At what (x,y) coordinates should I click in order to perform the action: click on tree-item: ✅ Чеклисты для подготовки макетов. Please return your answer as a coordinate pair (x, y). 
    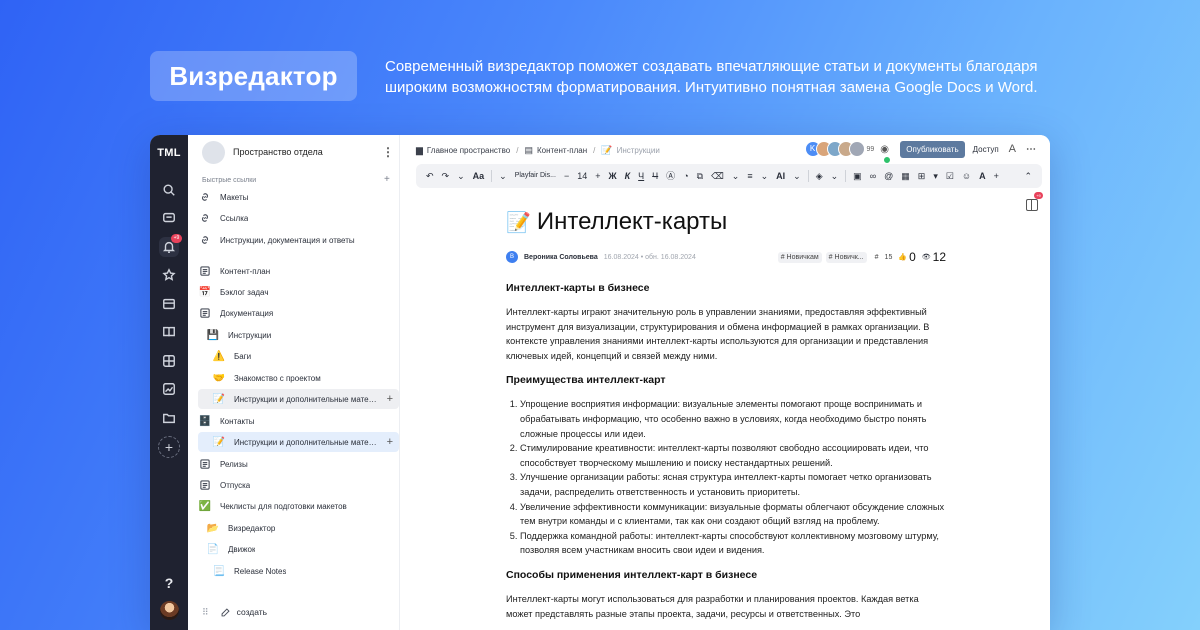
    Looking at the image, I should click on (298, 506).